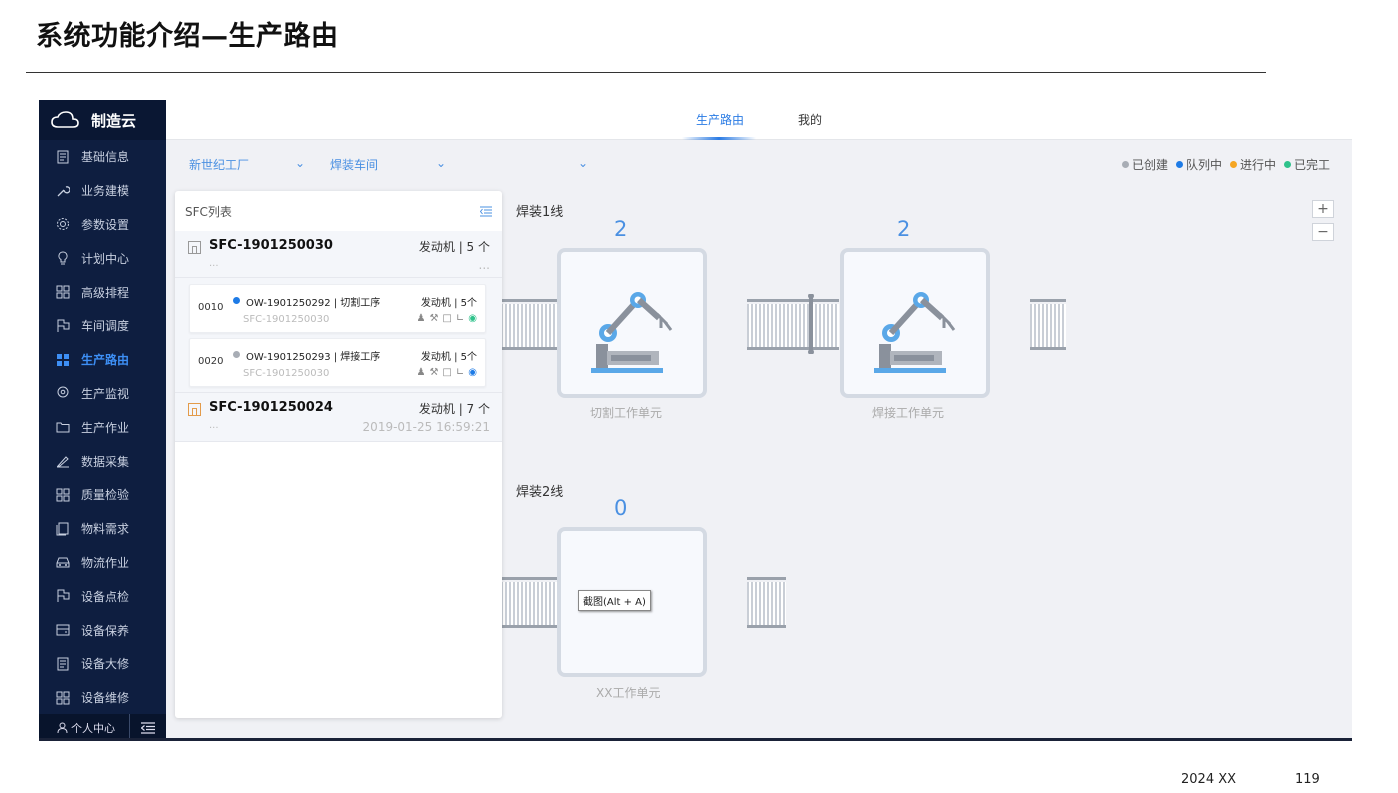 The height and width of the screenshot is (793, 1398). What do you see at coordinates (621, 508) in the screenshot?
I see `unit-count: 0` at bounding box center [621, 508].